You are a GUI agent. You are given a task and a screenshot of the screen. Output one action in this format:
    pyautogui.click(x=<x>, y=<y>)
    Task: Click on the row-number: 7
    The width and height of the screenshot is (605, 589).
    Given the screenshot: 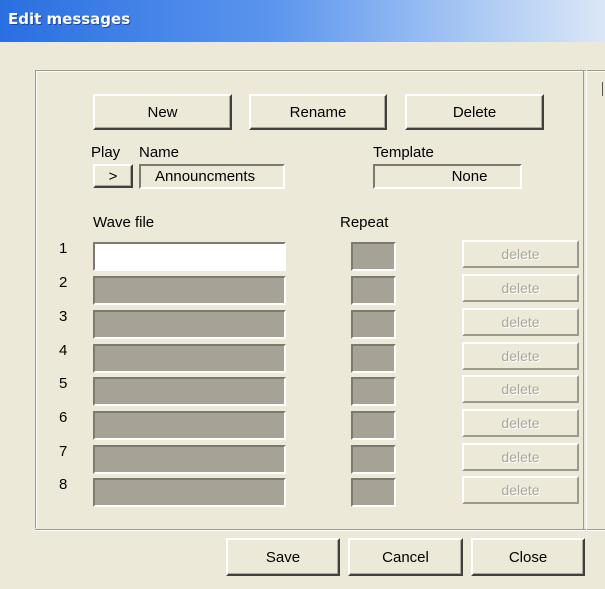 What is the action you would take?
    pyautogui.click(x=63, y=451)
    